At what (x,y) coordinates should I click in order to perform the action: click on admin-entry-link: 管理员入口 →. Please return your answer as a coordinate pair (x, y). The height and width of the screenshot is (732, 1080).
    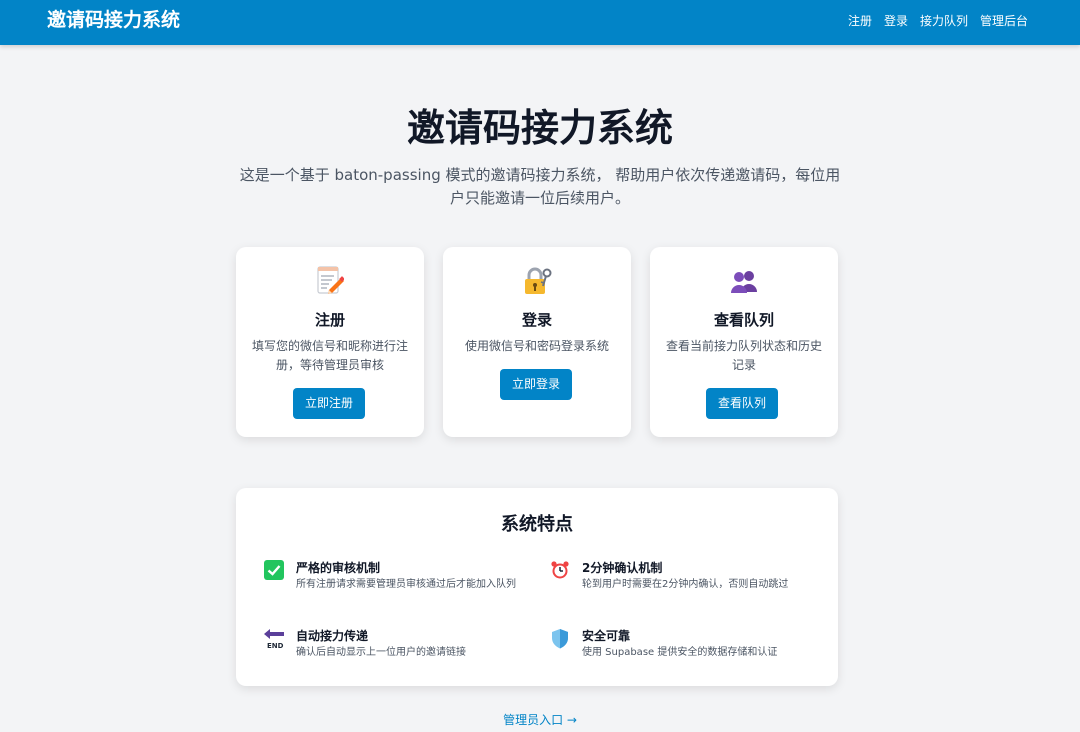
    Looking at the image, I should click on (540, 720).